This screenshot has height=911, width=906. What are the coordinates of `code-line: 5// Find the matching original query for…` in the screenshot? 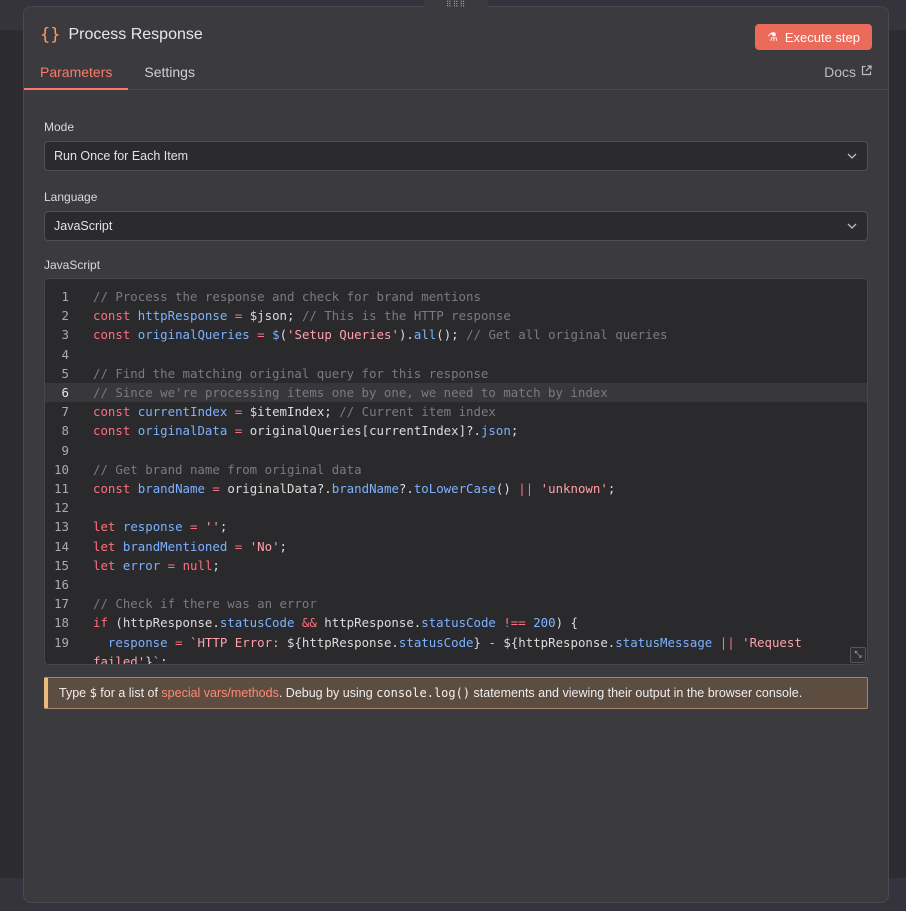 It's located at (456, 373).